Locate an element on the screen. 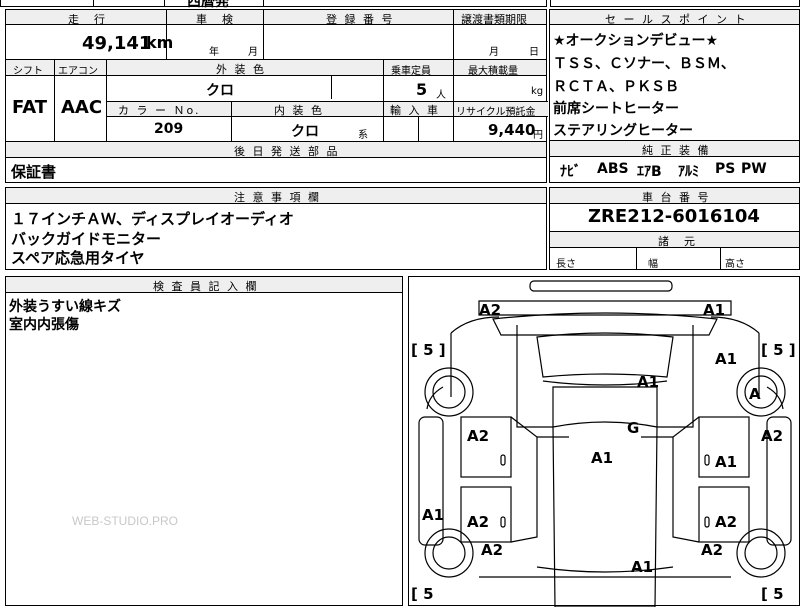 The width and height of the screenshot is (800, 607). height-label: 高さ is located at coordinates (735, 264).